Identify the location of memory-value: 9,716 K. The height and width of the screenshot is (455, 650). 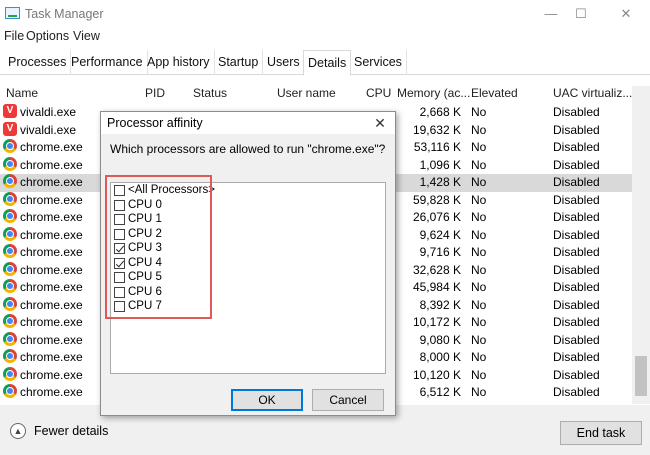
(440, 252).